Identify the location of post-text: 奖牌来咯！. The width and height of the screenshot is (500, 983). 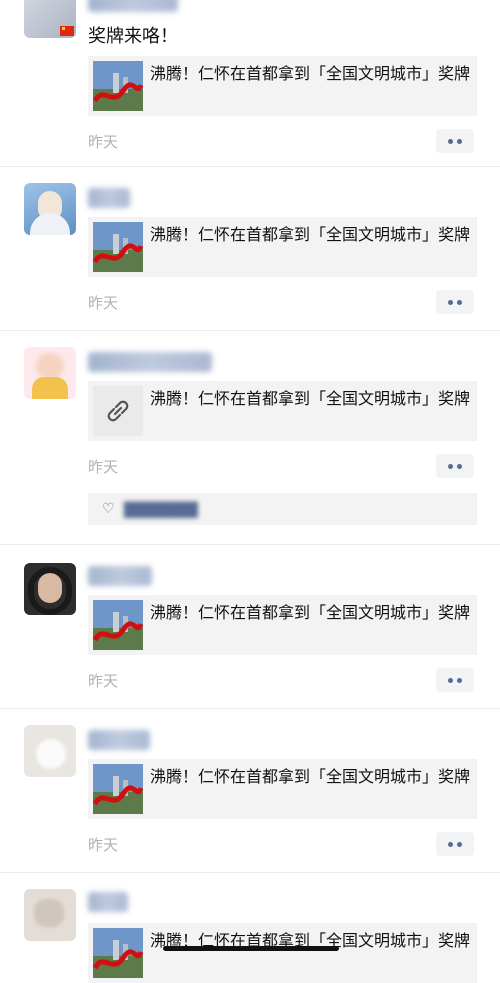
(133, 36).